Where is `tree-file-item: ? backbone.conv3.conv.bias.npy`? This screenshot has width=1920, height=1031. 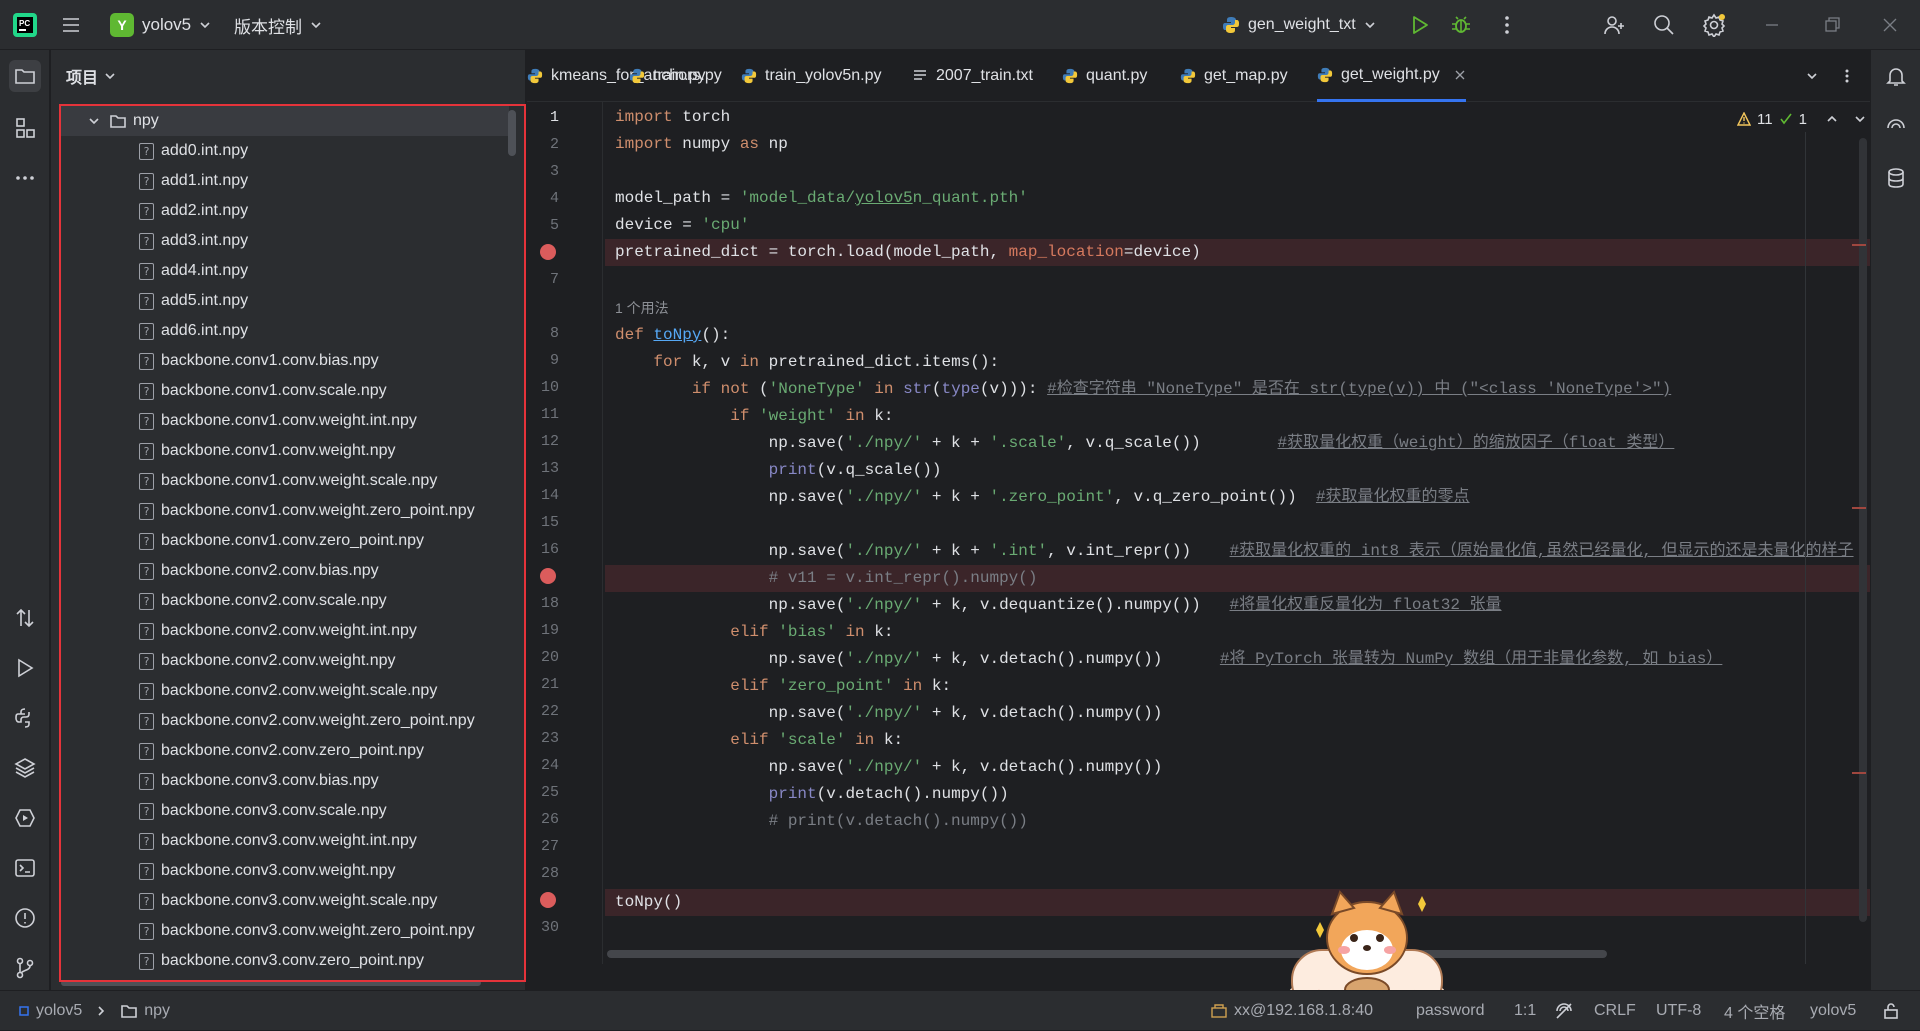
tree-file-item: ? backbone.conv3.conv.bias.npy is located at coordinates (284, 781).